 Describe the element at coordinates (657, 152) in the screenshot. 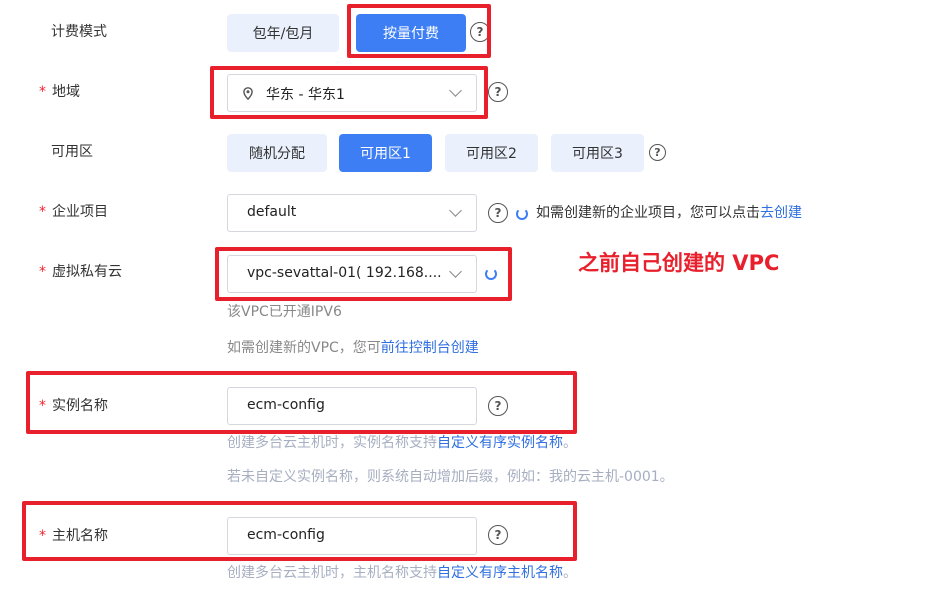

I see `zone-help-icon: ?` at that location.